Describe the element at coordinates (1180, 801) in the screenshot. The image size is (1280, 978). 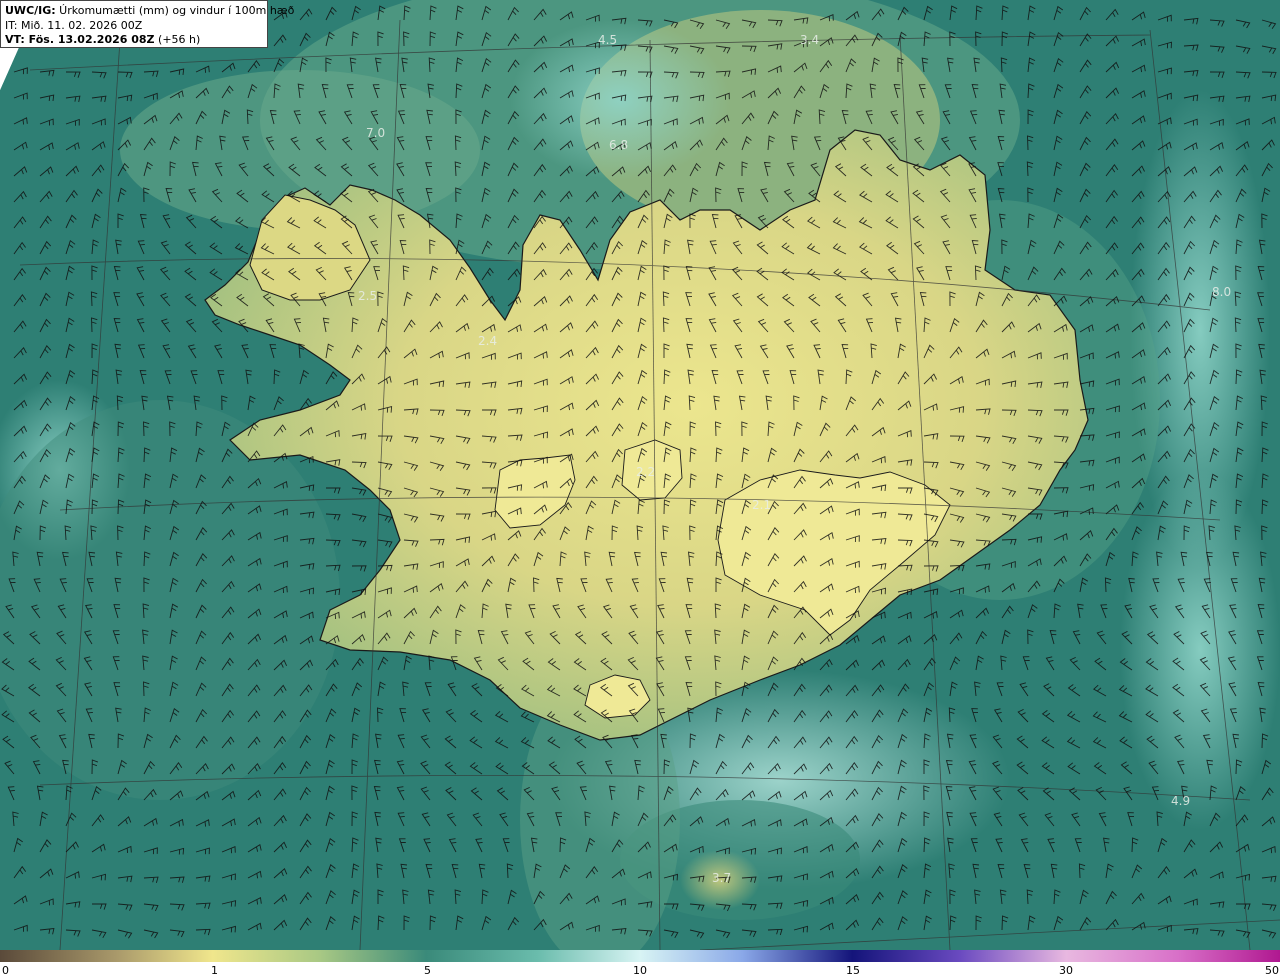
I see `field-label: 4.9` at that location.